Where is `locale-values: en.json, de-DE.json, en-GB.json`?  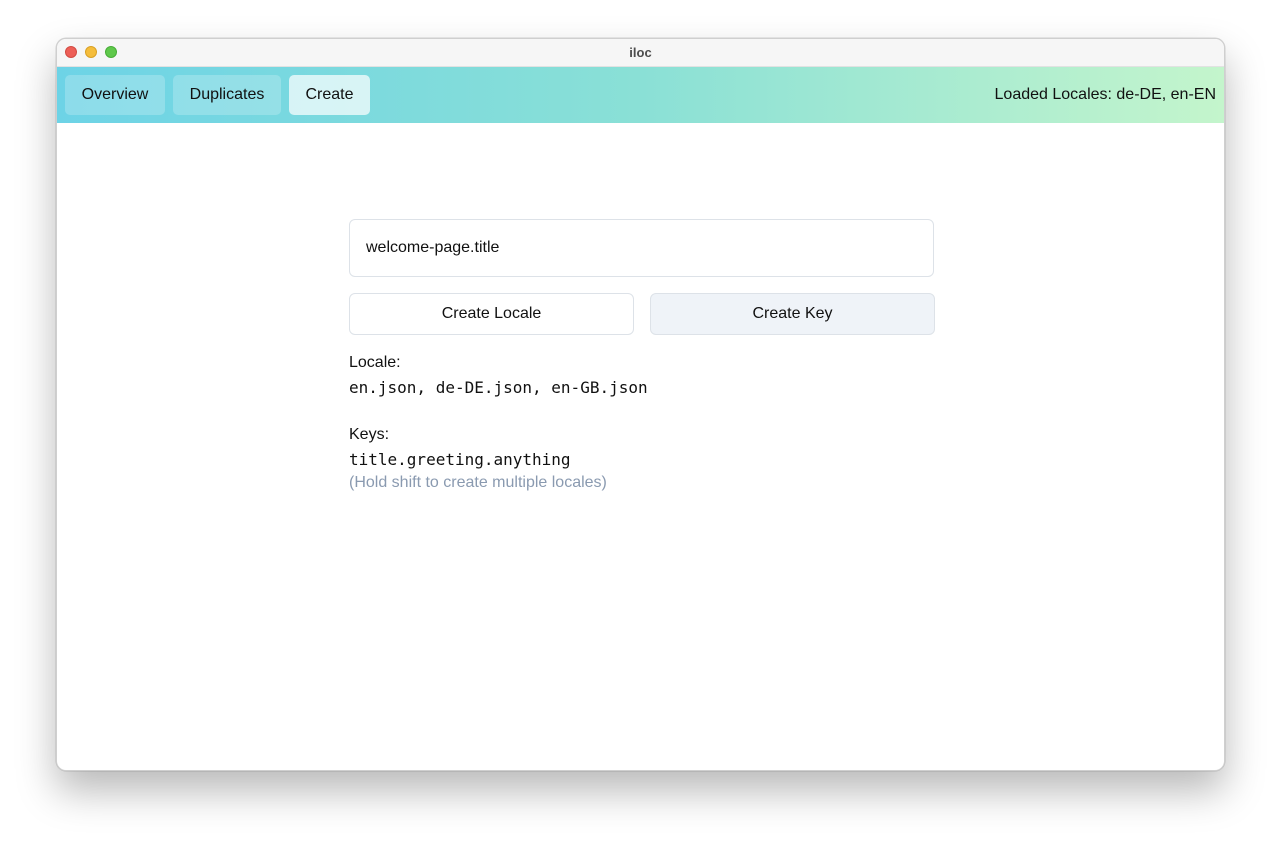 locale-values: en.json, de-DE.json, en-GB.json is located at coordinates (498, 387).